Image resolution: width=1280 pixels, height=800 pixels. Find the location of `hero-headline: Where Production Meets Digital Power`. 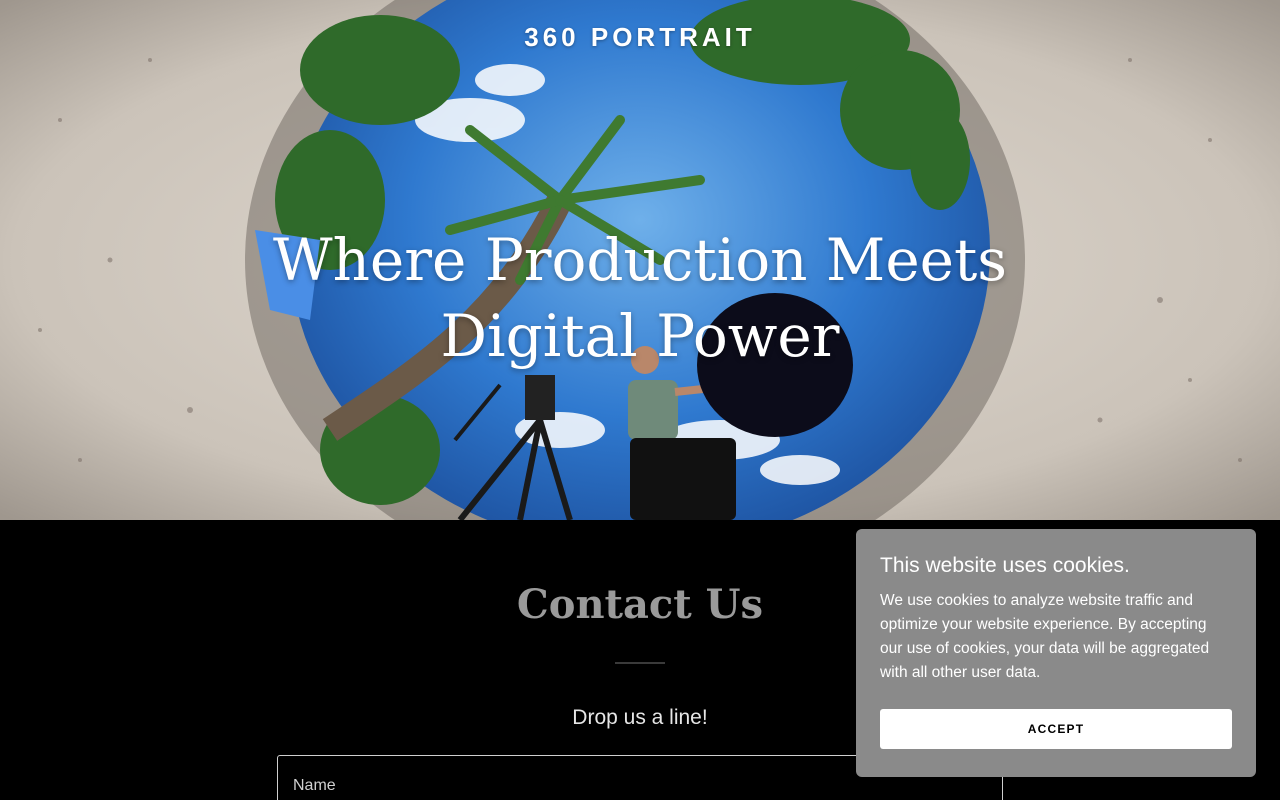

hero-headline: Where Production Meets Digital Power is located at coordinates (640, 298).